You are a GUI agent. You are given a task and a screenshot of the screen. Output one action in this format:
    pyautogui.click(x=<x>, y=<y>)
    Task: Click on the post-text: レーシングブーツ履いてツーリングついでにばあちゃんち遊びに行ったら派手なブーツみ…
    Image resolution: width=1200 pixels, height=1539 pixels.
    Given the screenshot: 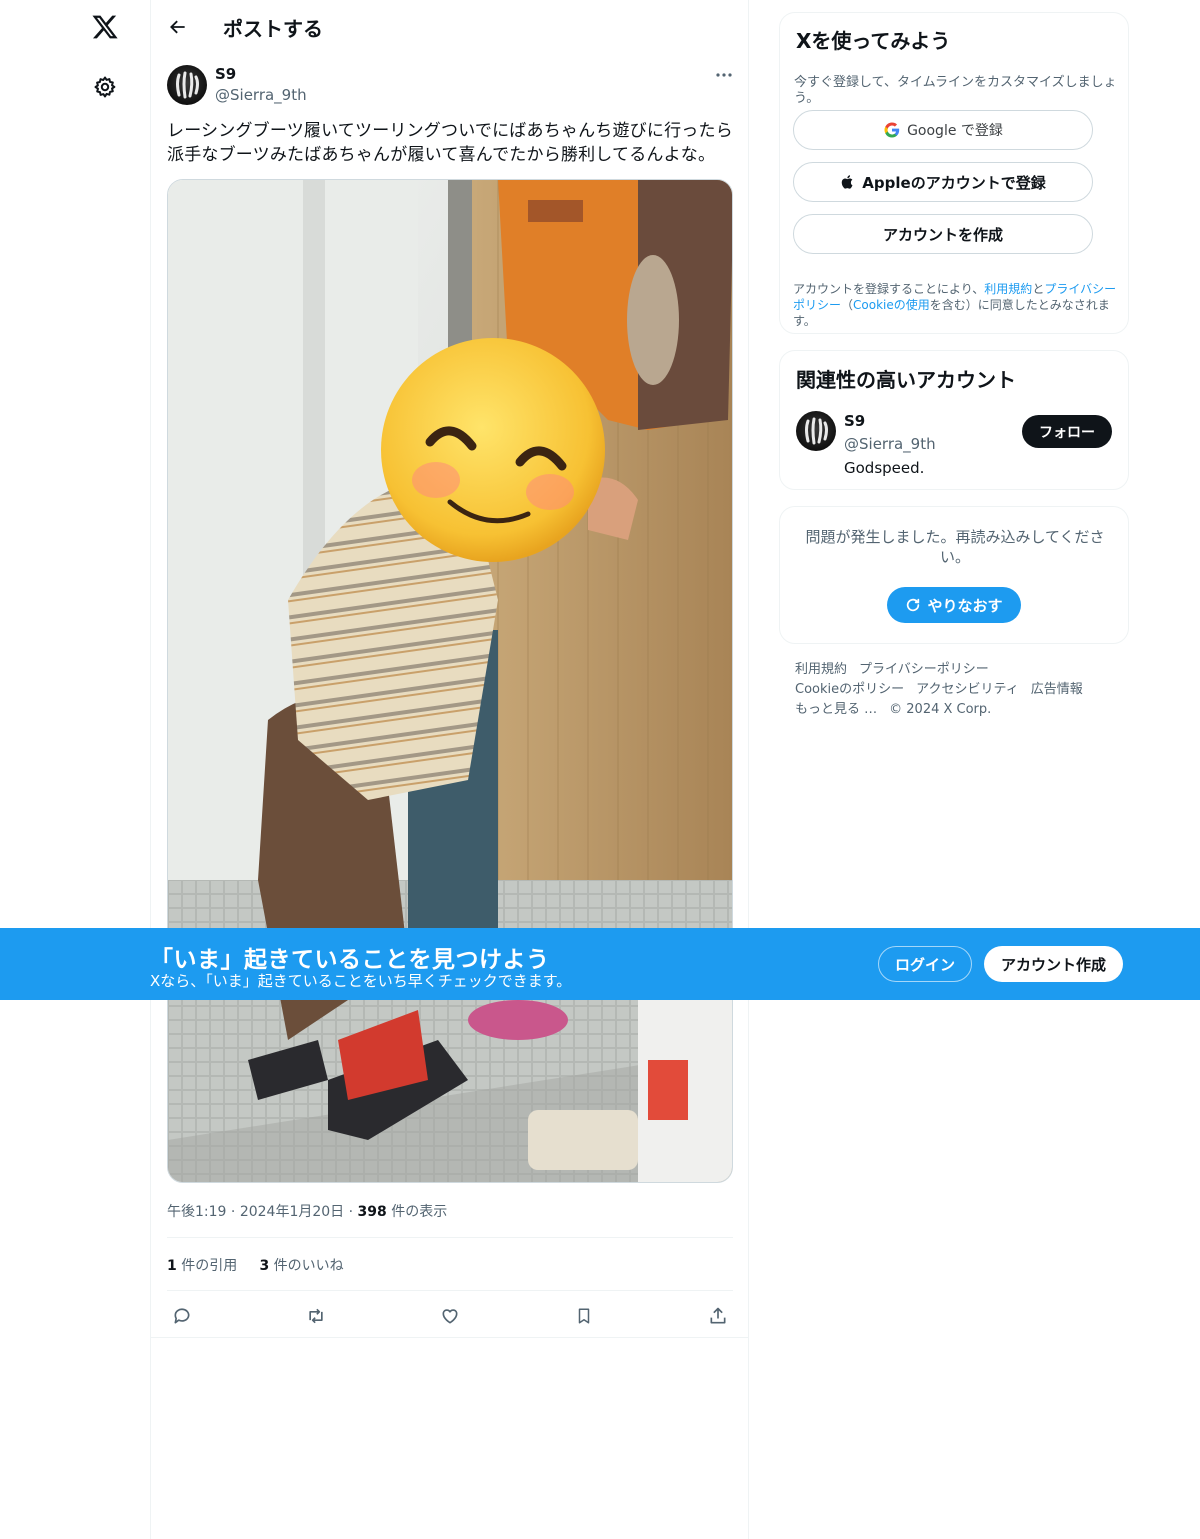 What is the action you would take?
    pyautogui.click(x=450, y=143)
    